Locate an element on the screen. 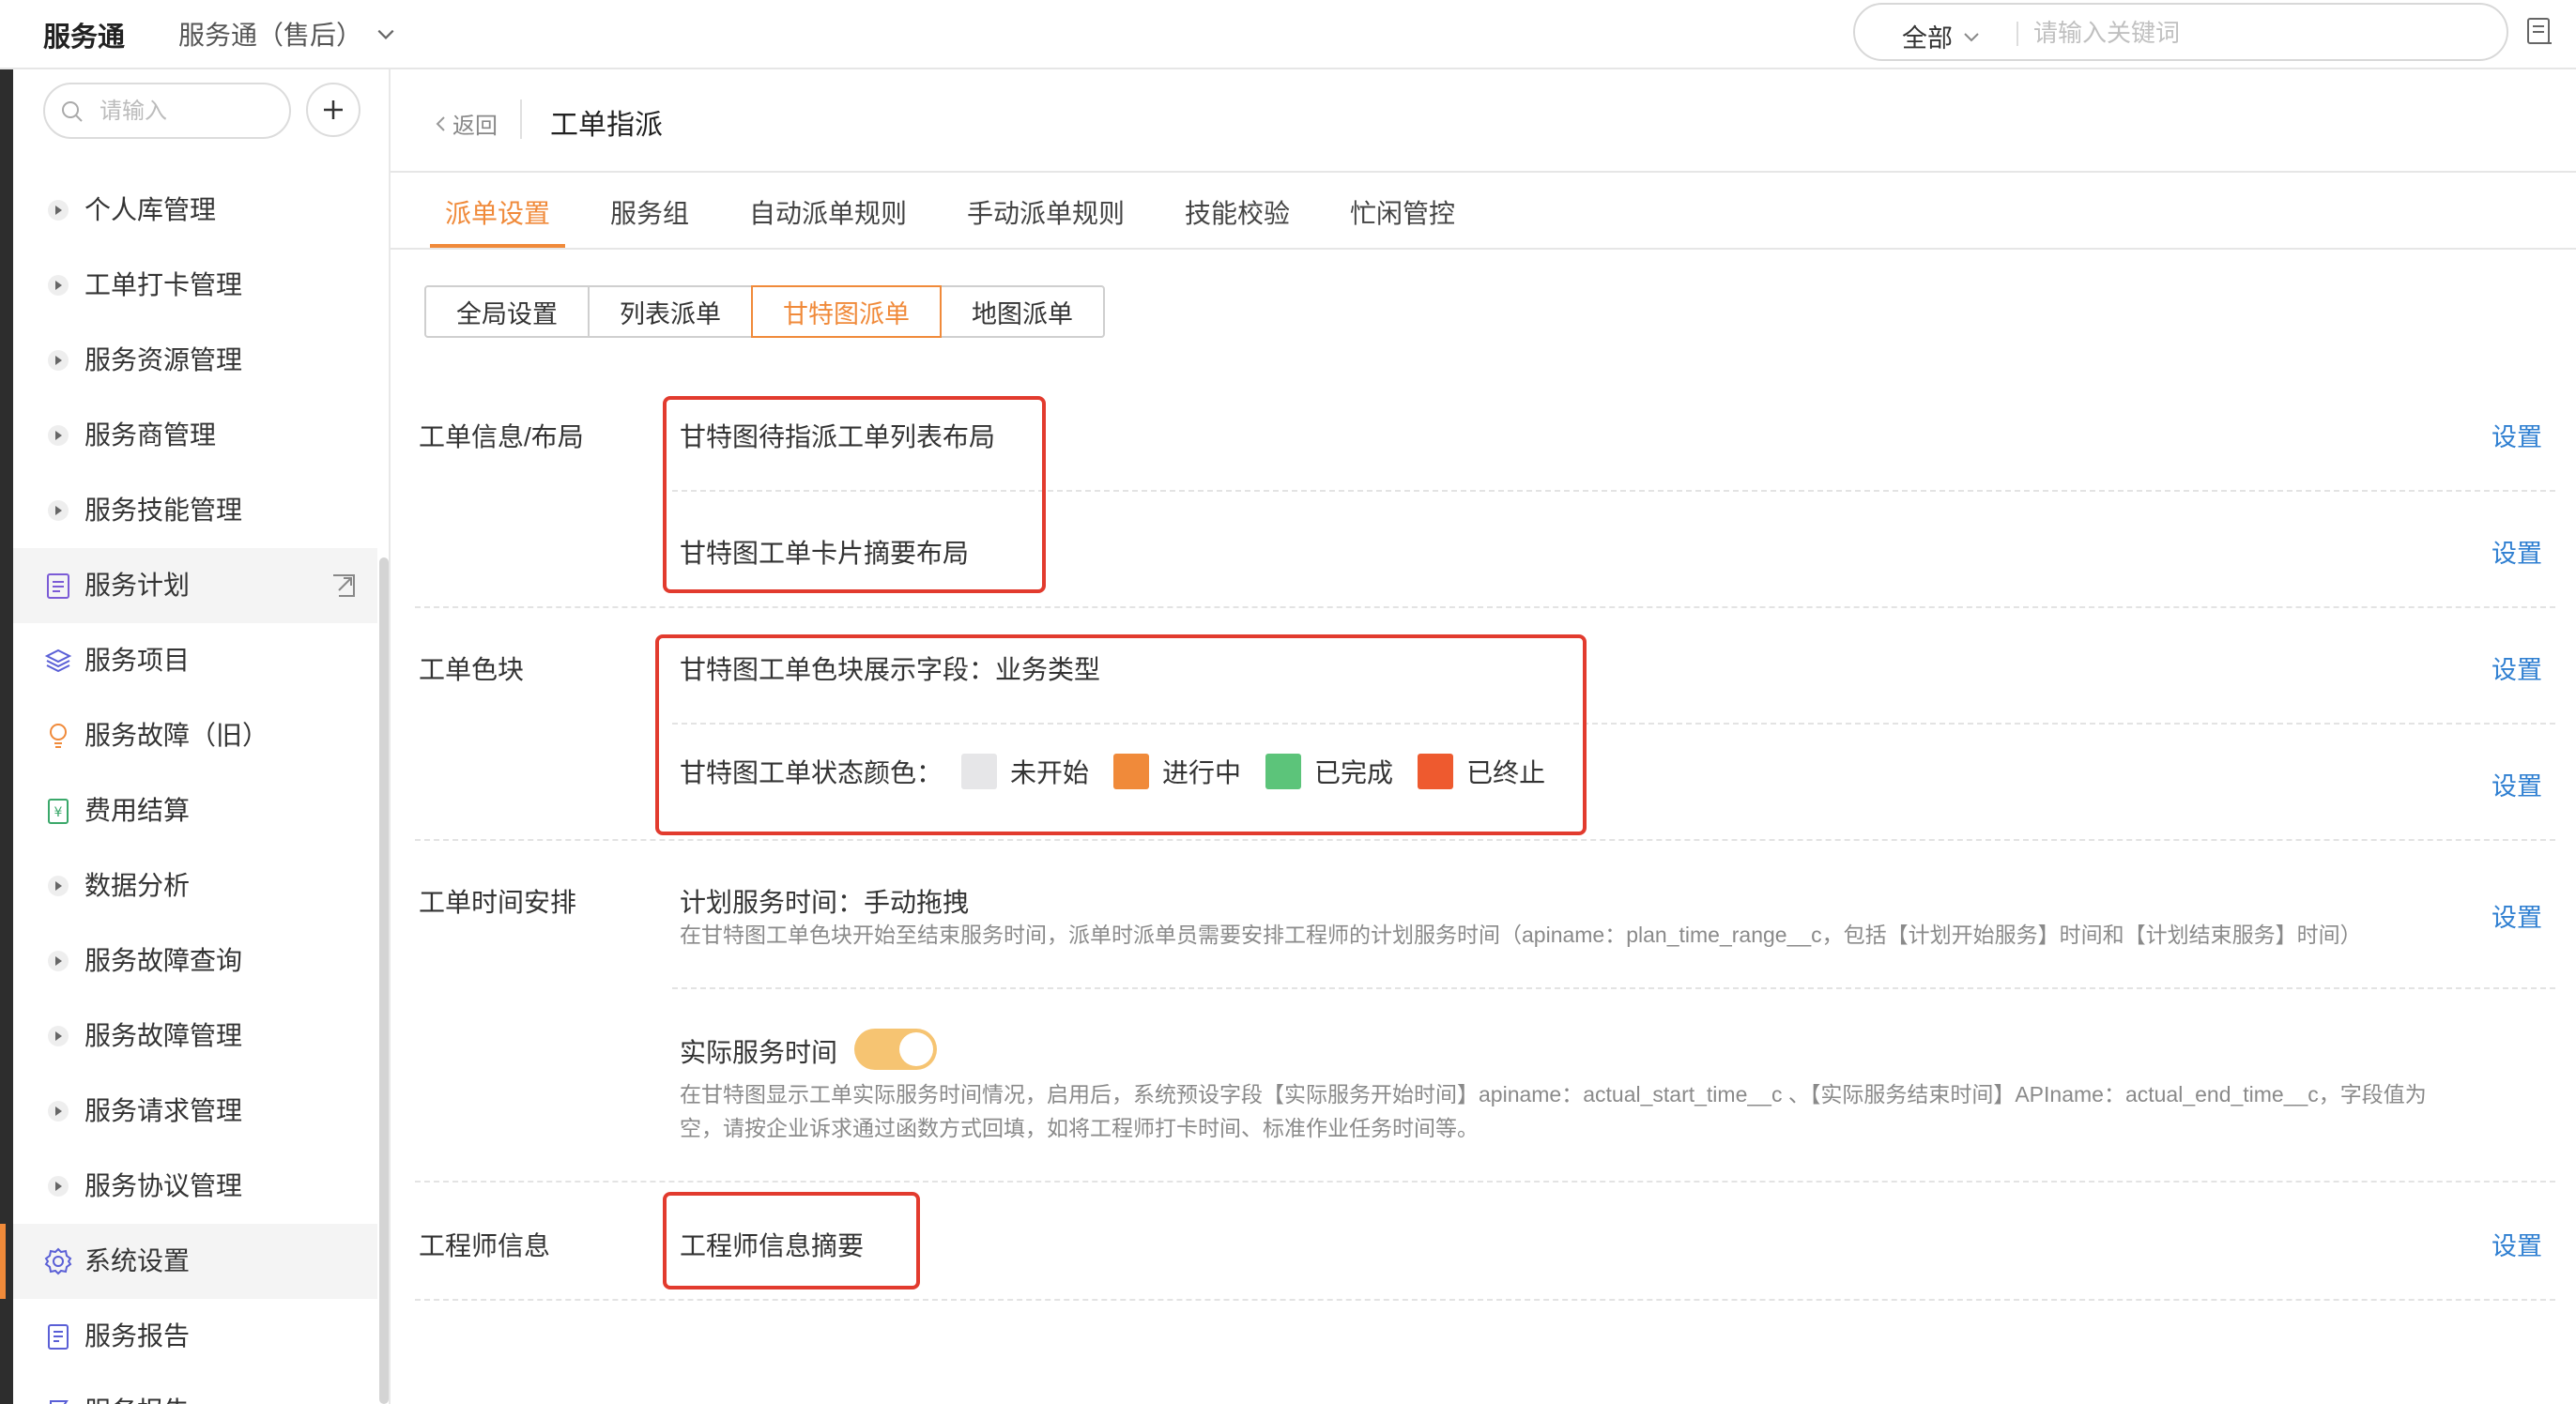  search-divider is located at coordinates (2017, 34).